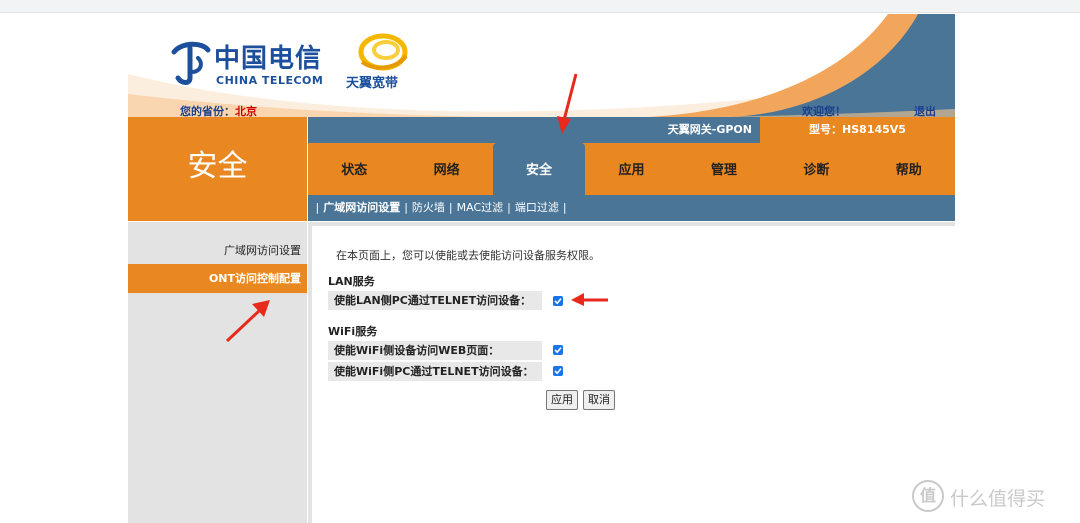 This screenshot has height=523, width=1080. What do you see at coordinates (1017, 268) in the screenshot?
I see `right-blank-area` at bounding box center [1017, 268].